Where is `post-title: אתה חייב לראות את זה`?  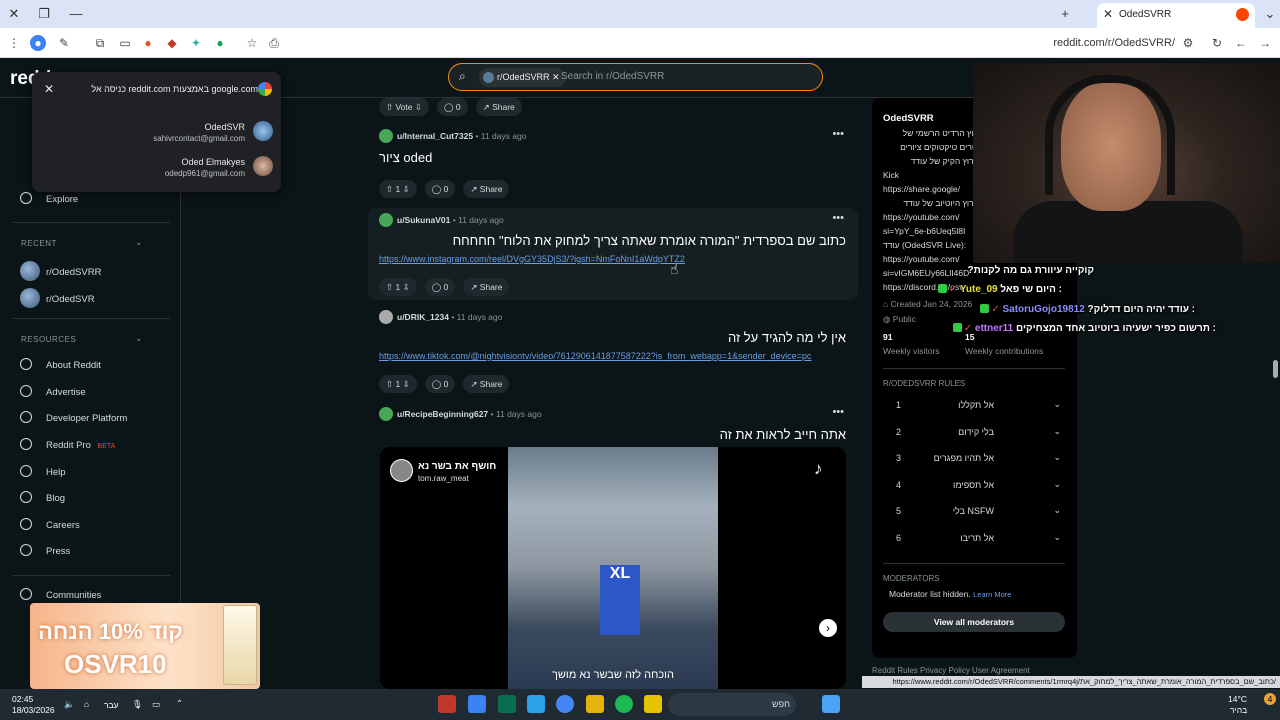 post-title: אתה חייב לראות את זה is located at coordinates (783, 434).